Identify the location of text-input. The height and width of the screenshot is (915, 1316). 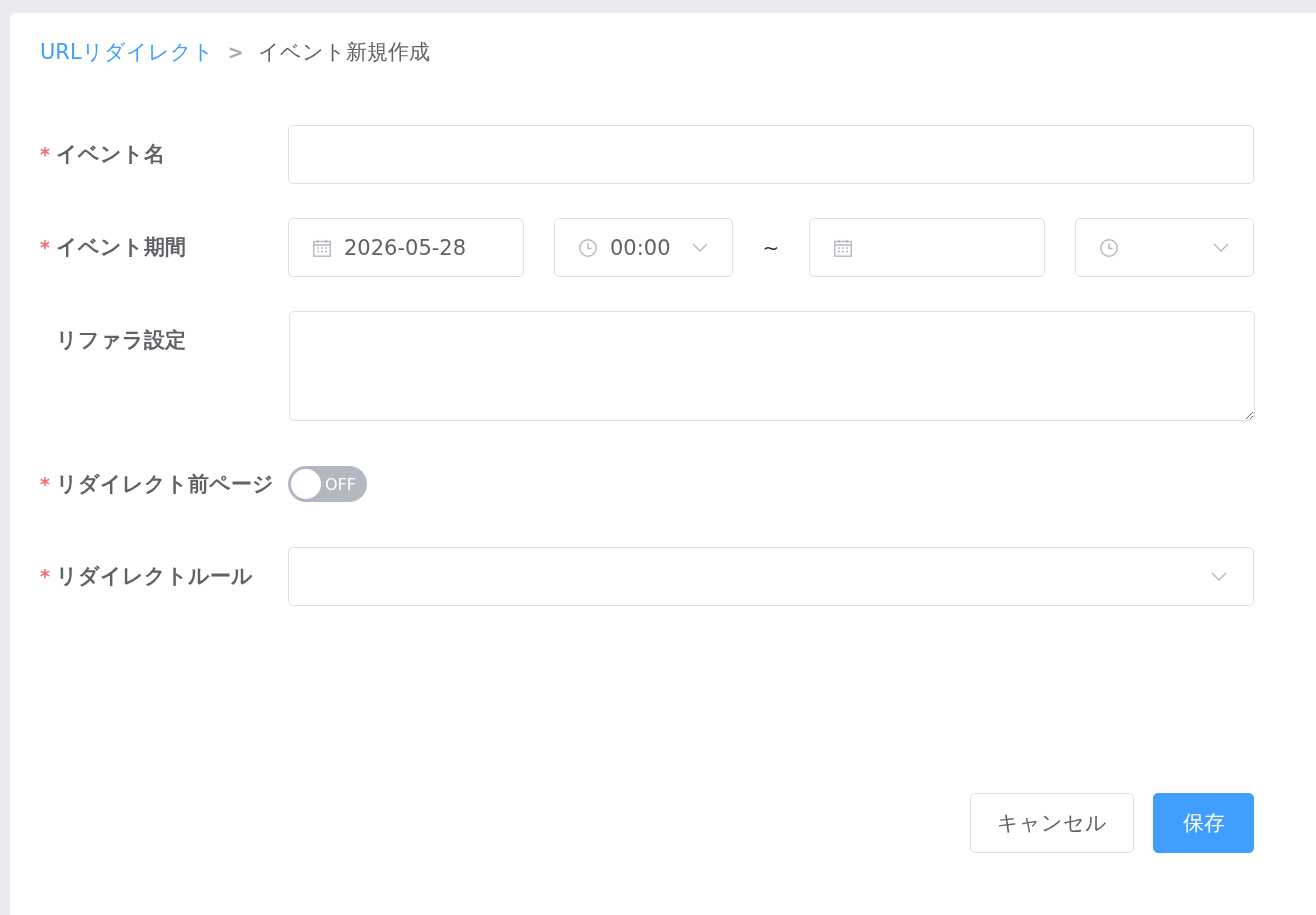
(771, 154).